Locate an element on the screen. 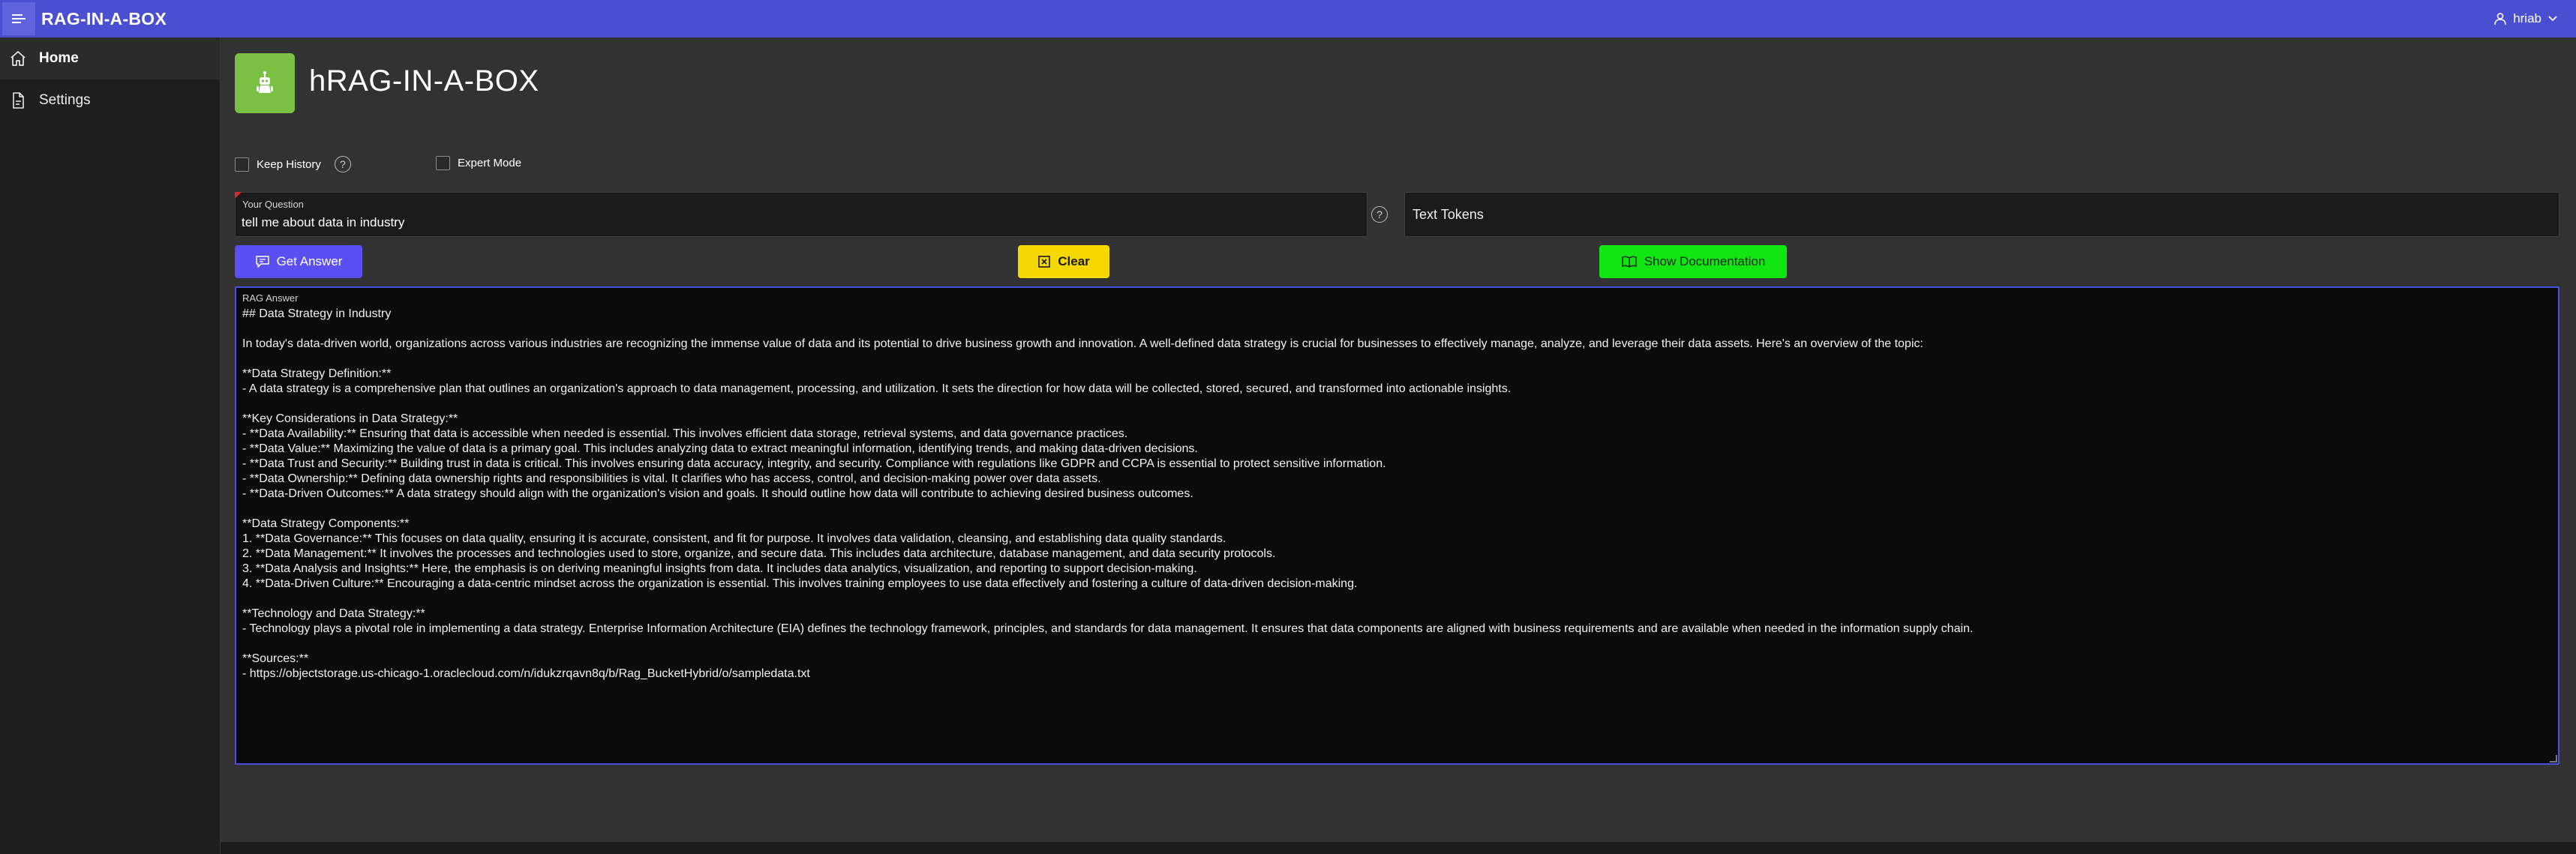 The height and width of the screenshot is (854, 2576). app-logo is located at coordinates (265, 83).